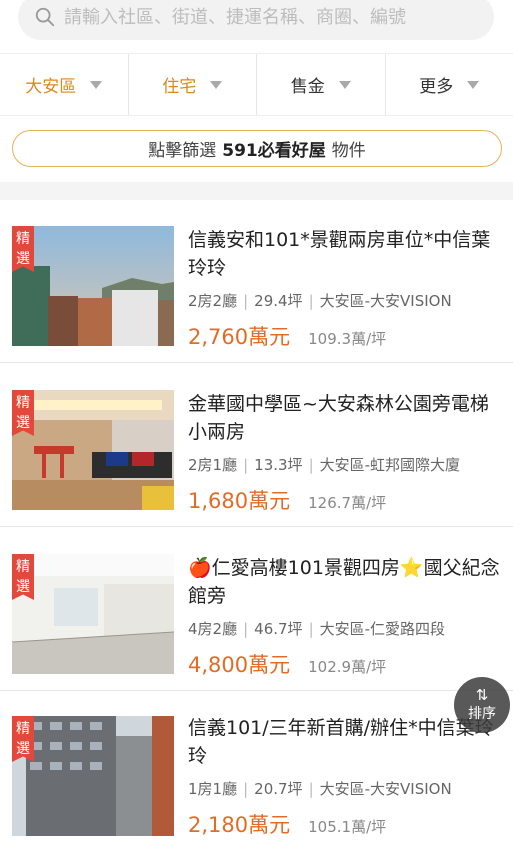 Image resolution: width=513 pixels, height=853 pixels. I want to click on search-input, so click(274, 17).